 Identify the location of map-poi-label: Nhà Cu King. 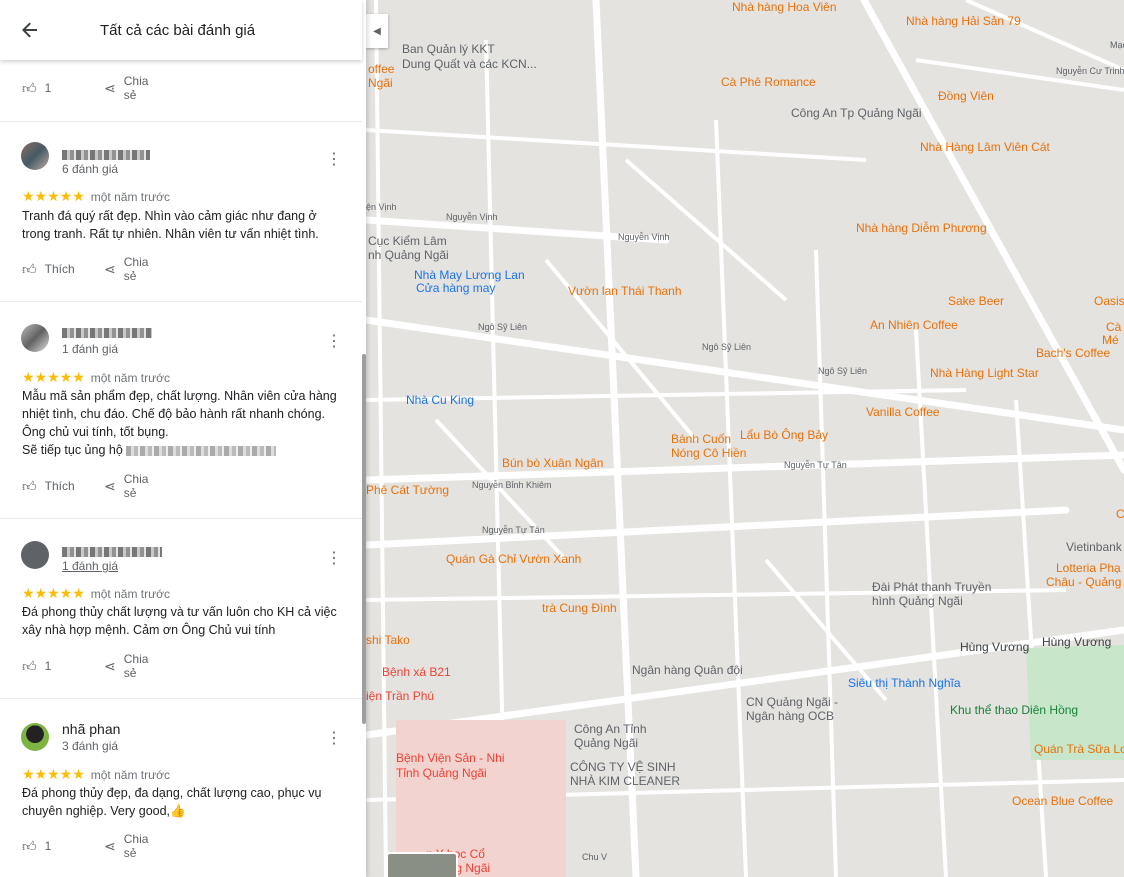
(440, 400).